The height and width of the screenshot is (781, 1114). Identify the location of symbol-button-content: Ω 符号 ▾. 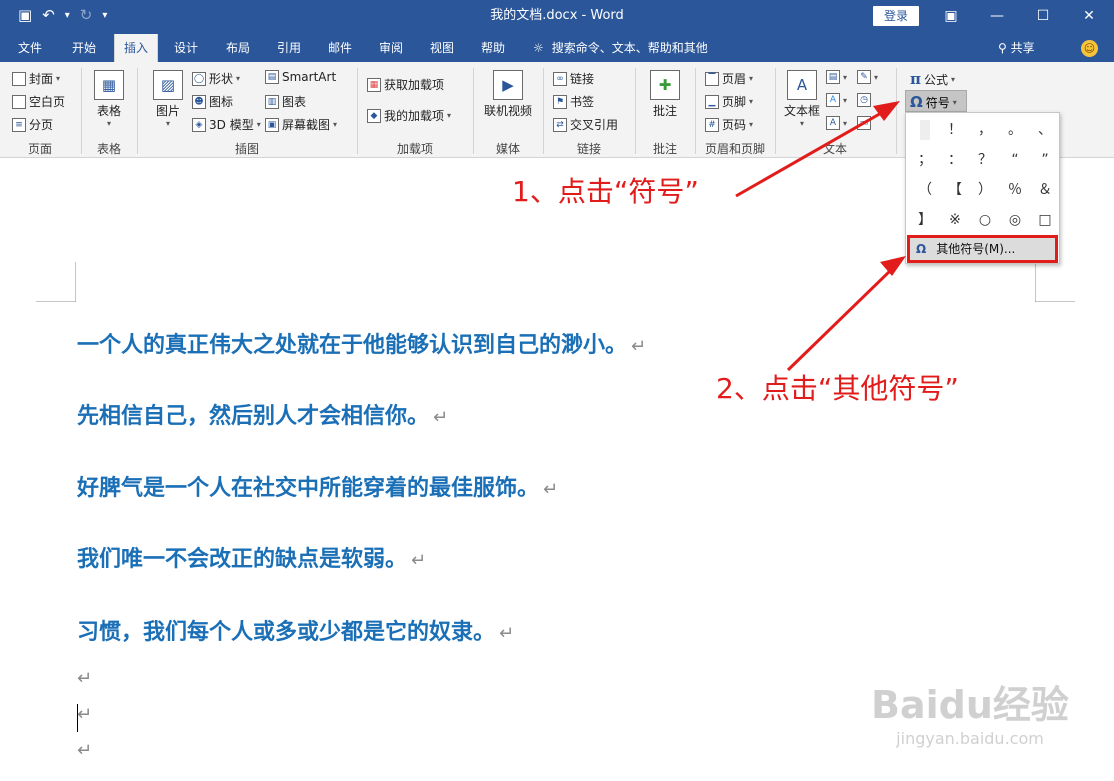
(933, 102).